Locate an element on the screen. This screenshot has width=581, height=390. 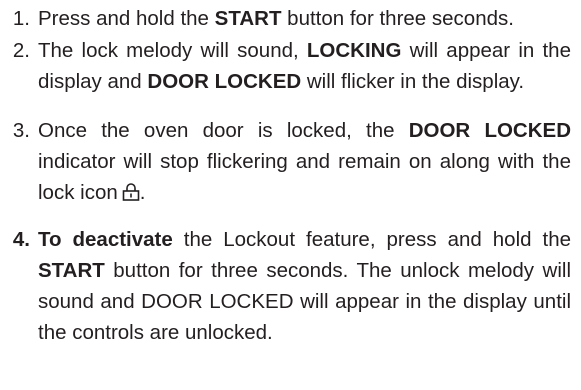
step-number: 2. is located at coordinates (21, 50).